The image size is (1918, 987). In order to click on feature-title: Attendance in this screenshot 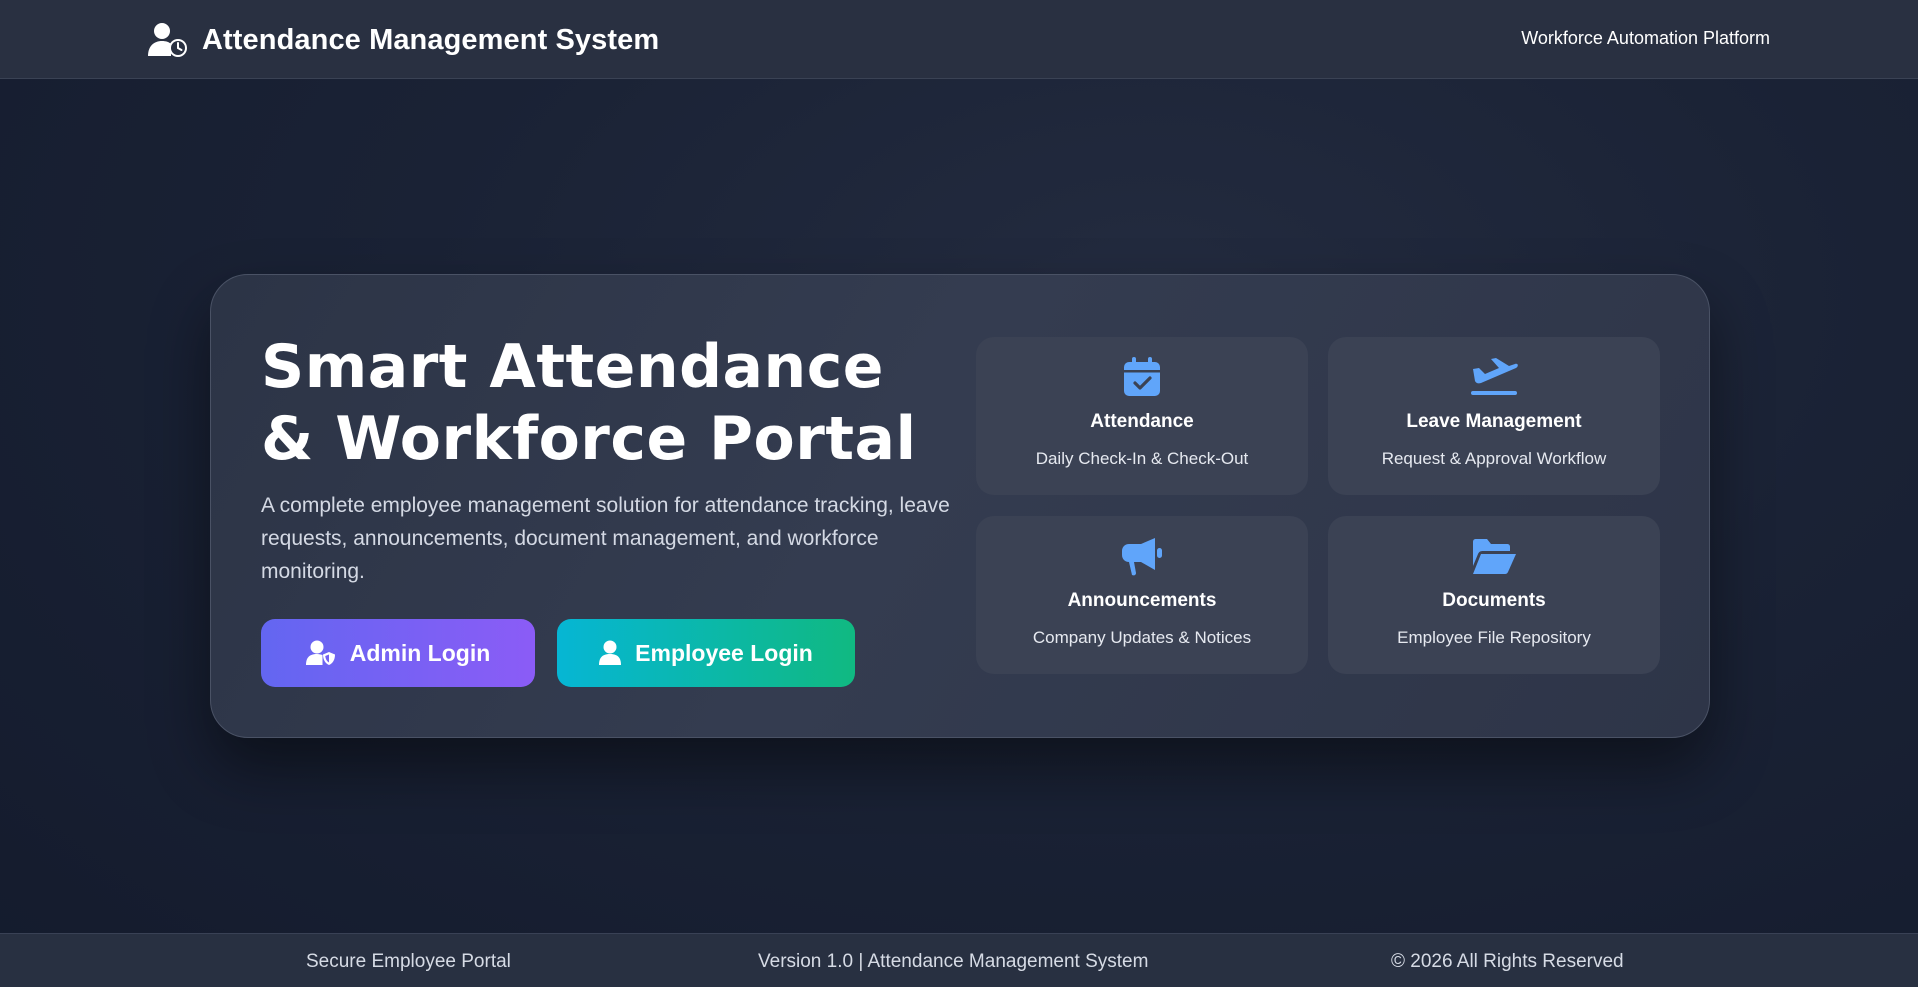, I will do `click(1142, 421)`.